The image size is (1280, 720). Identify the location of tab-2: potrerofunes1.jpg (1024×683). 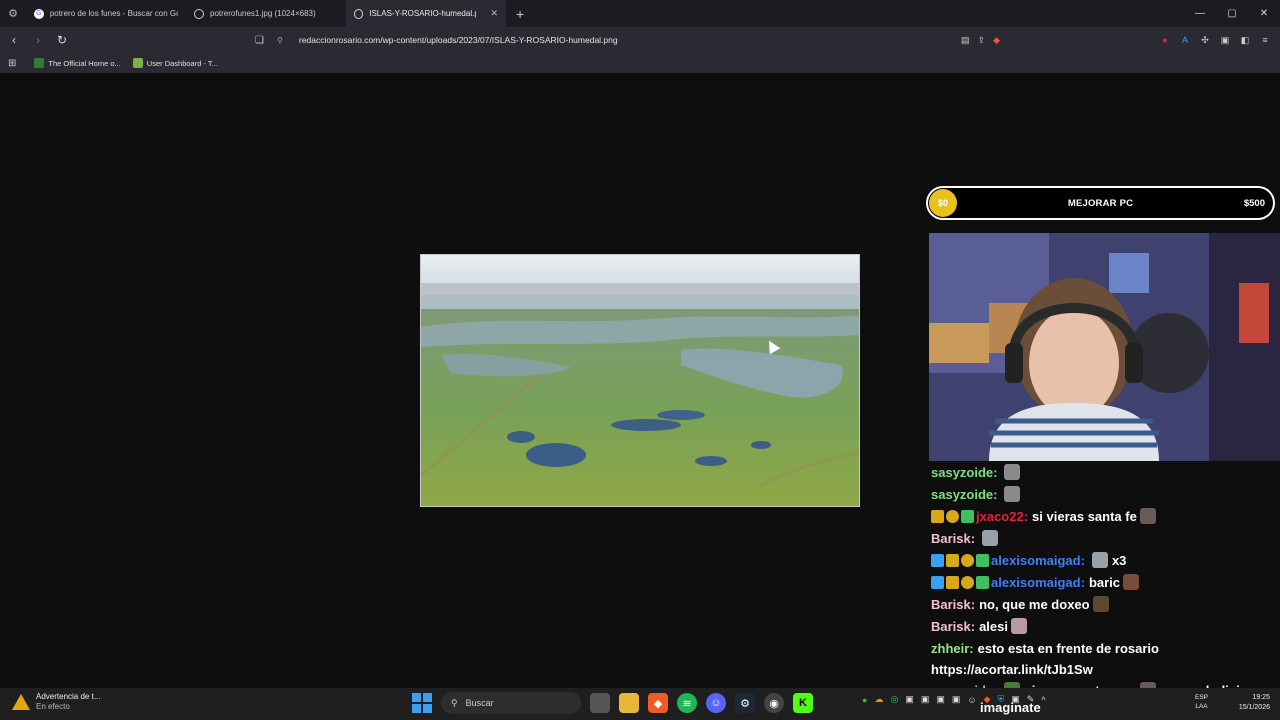
(266, 13).